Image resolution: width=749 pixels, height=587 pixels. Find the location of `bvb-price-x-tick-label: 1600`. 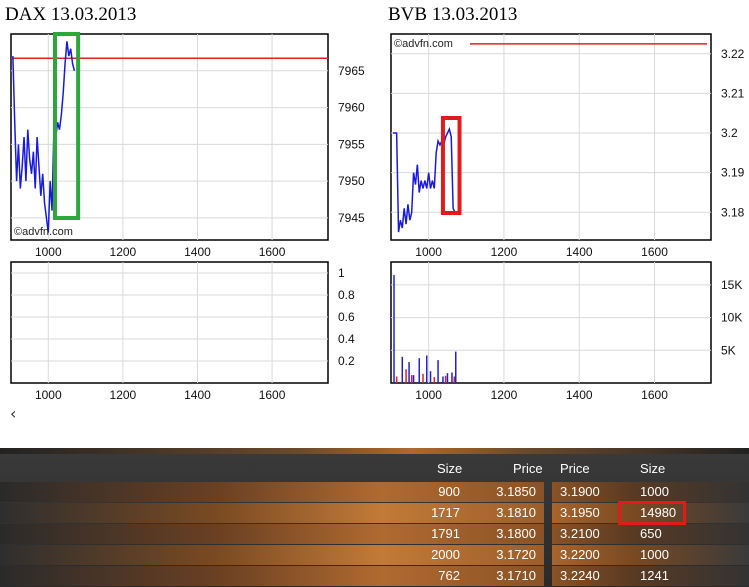

bvb-price-x-tick-label: 1600 is located at coordinates (654, 252).